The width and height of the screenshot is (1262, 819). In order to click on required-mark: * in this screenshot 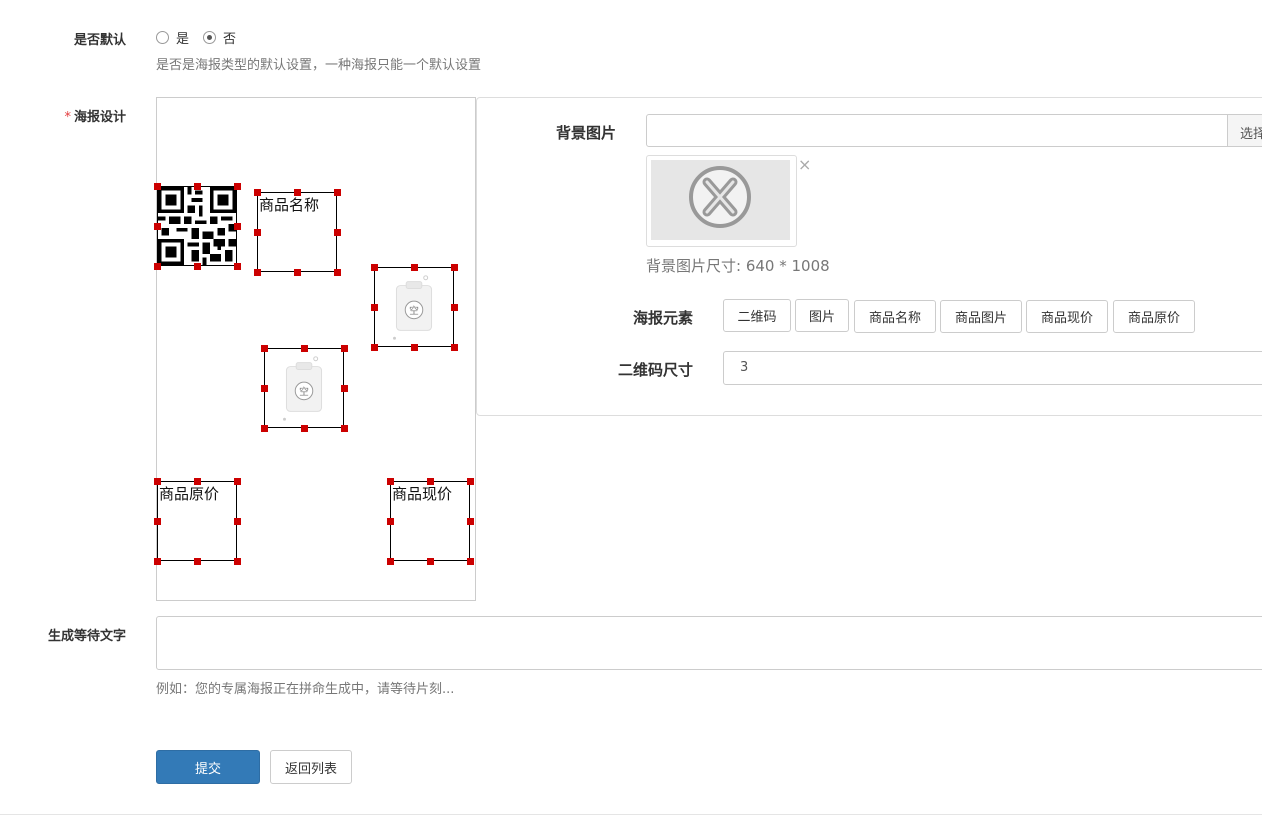, I will do `click(67, 117)`.